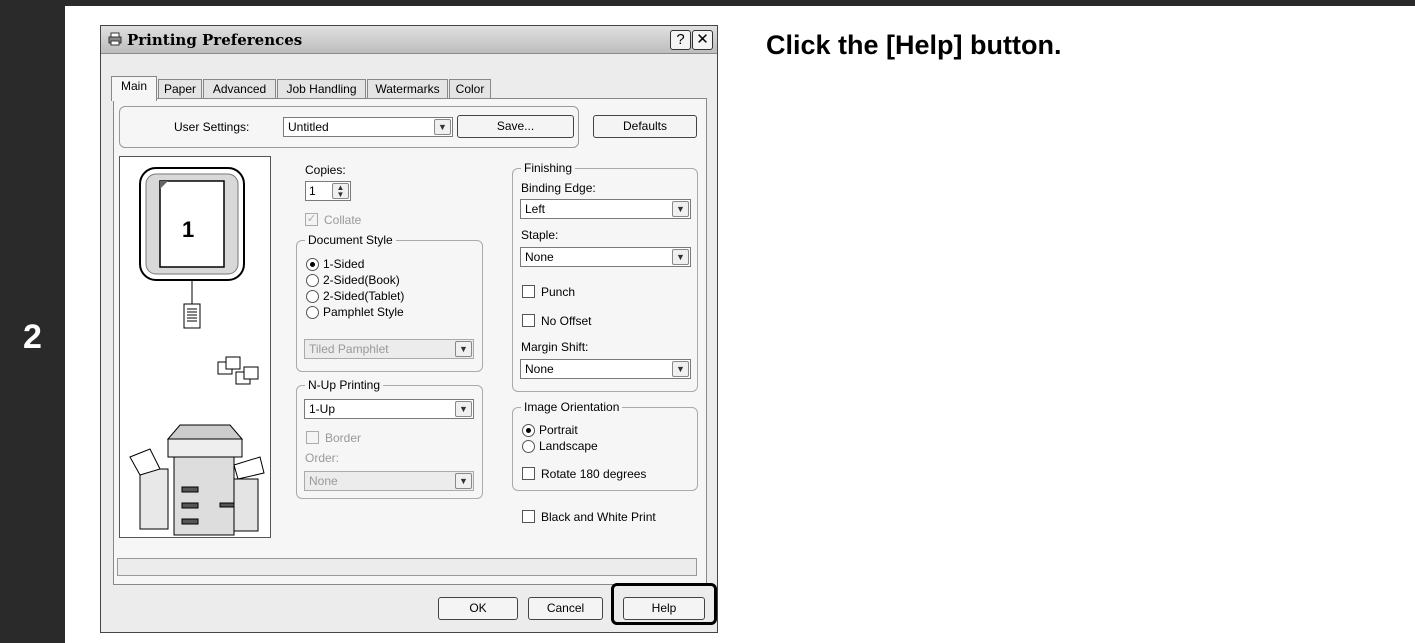 The height and width of the screenshot is (643, 1415). Describe the element at coordinates (328, 191) in the screenshot. I see `copies-spinner: 1 ▲ ▼` at that location.